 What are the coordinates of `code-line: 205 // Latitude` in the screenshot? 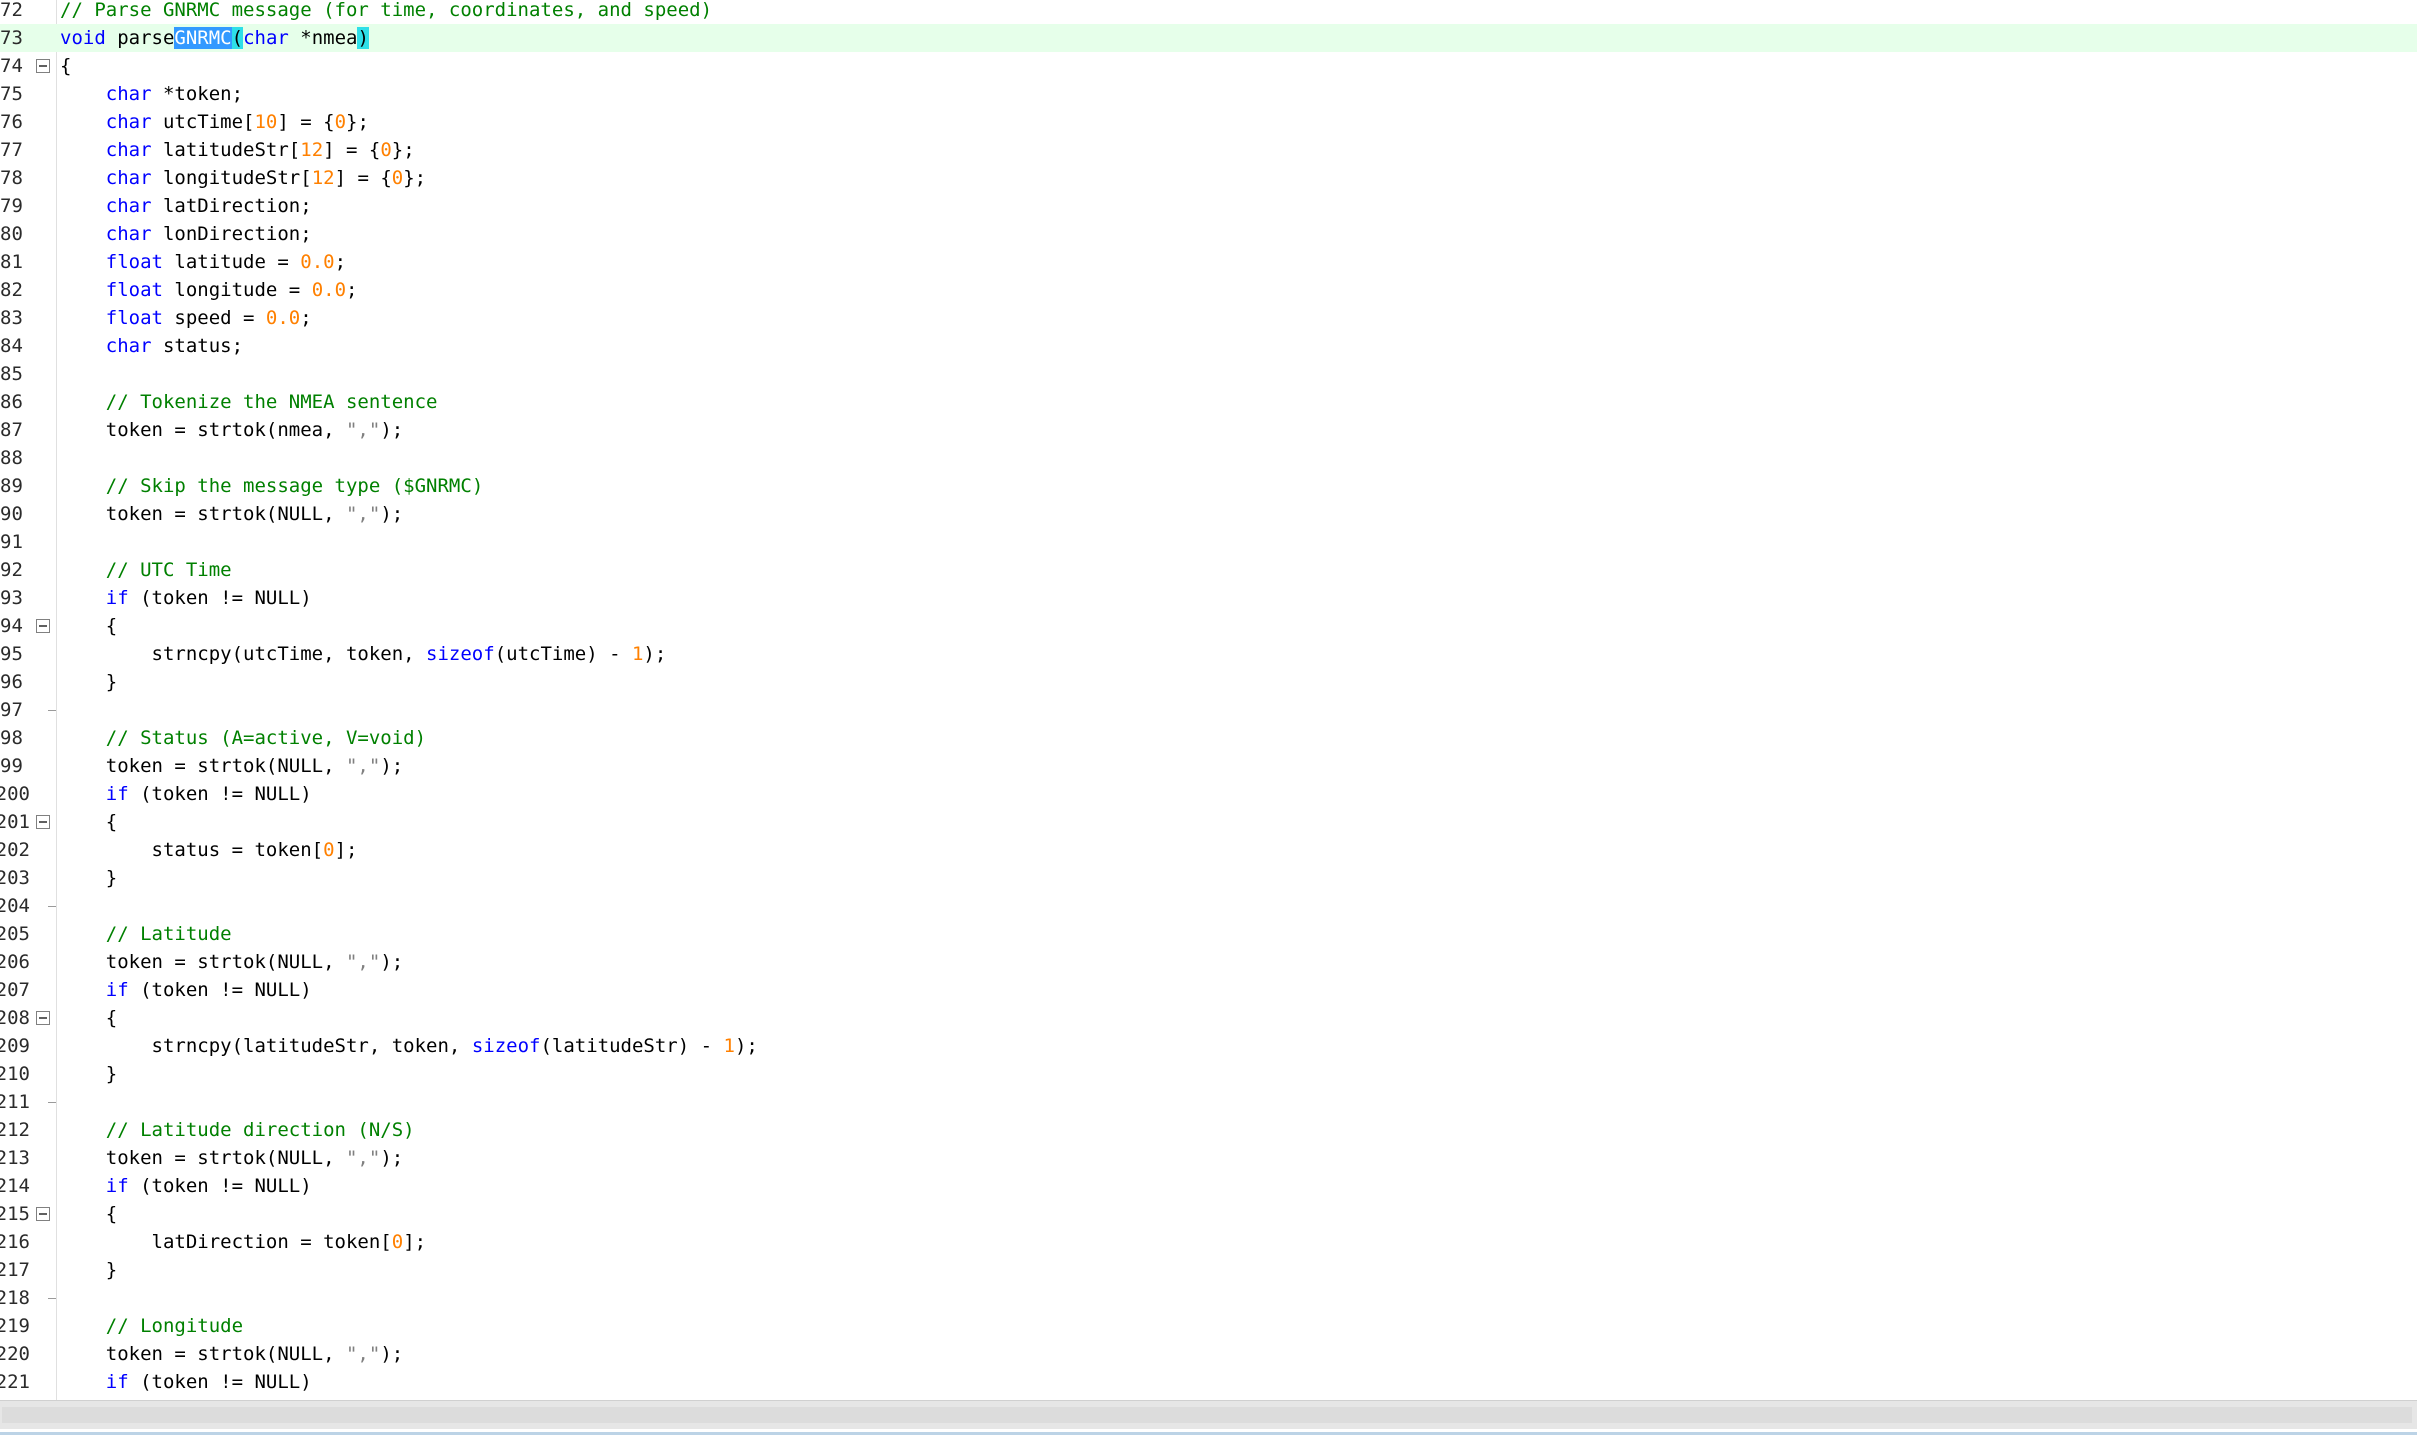 It's located at (1208, 934).